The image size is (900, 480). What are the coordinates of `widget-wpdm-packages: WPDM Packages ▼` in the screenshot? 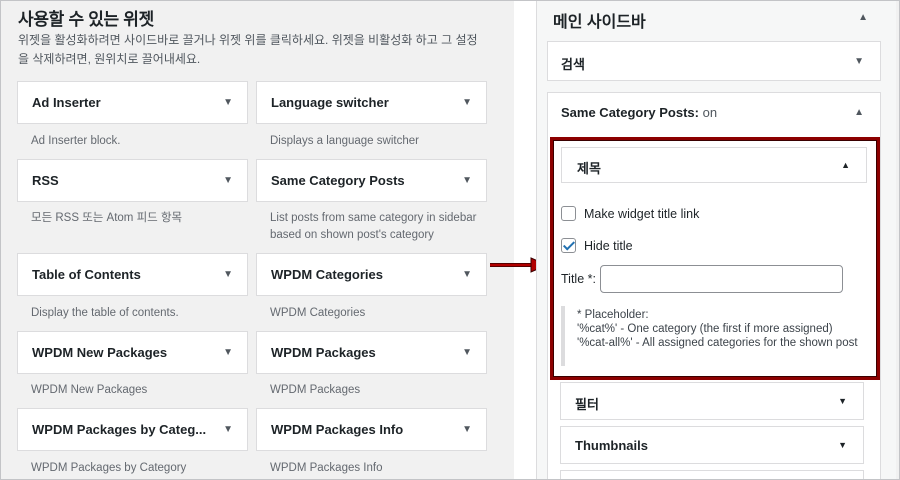 It's located at (371, 352).